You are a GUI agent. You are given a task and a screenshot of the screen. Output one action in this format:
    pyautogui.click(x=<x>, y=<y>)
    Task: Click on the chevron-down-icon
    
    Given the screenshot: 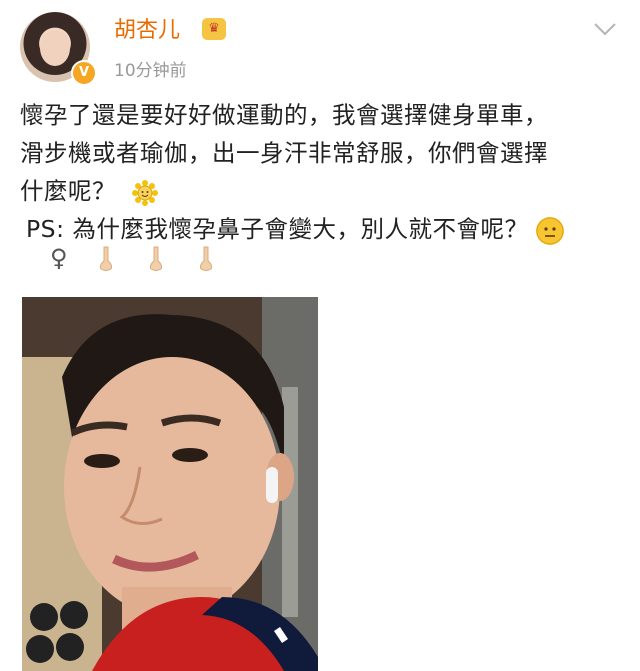 What is the action you would take?
    pyautogui.click(x=605, y=29)
    